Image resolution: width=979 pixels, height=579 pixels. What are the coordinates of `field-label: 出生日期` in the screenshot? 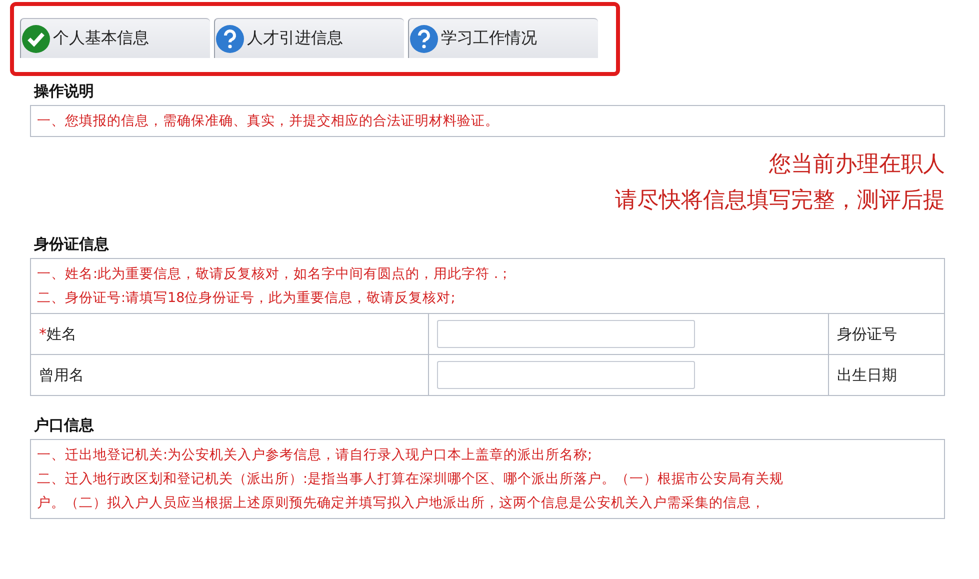 It's located at (887, 375).